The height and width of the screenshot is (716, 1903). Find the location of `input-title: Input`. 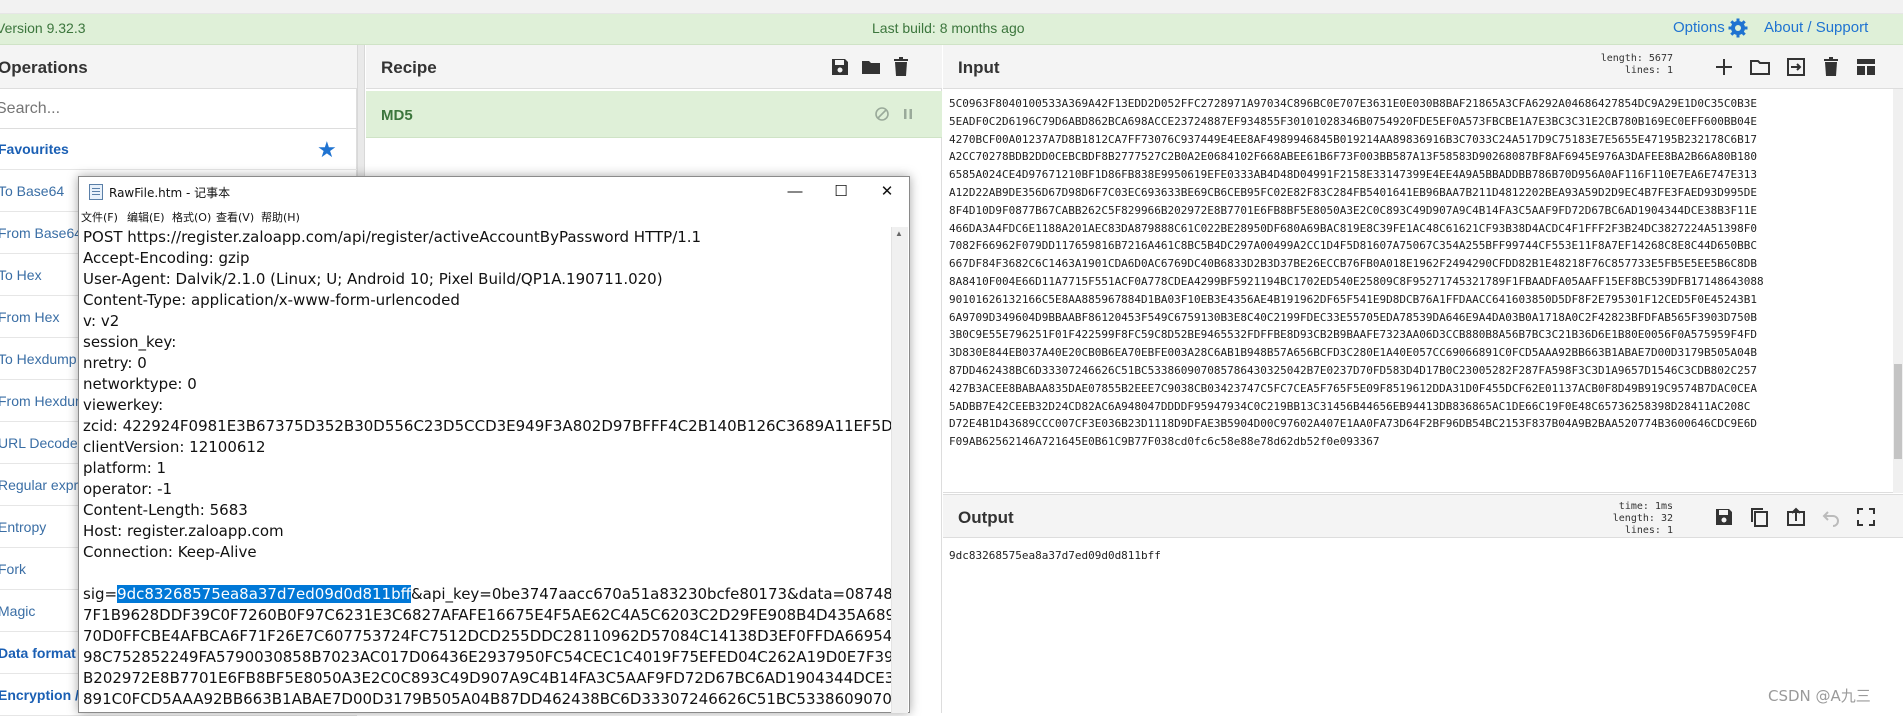

input-title: Input is located at coordinates (979, 67).